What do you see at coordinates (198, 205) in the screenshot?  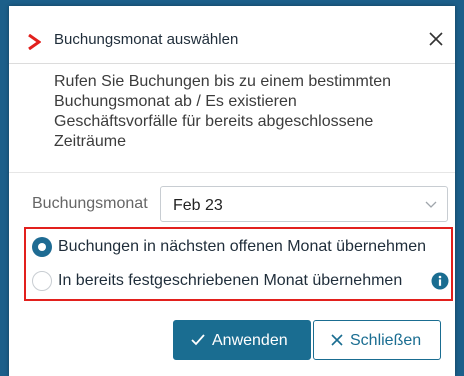 I see `booking-month-value: Feb 23` at bounding box center [198, 205].